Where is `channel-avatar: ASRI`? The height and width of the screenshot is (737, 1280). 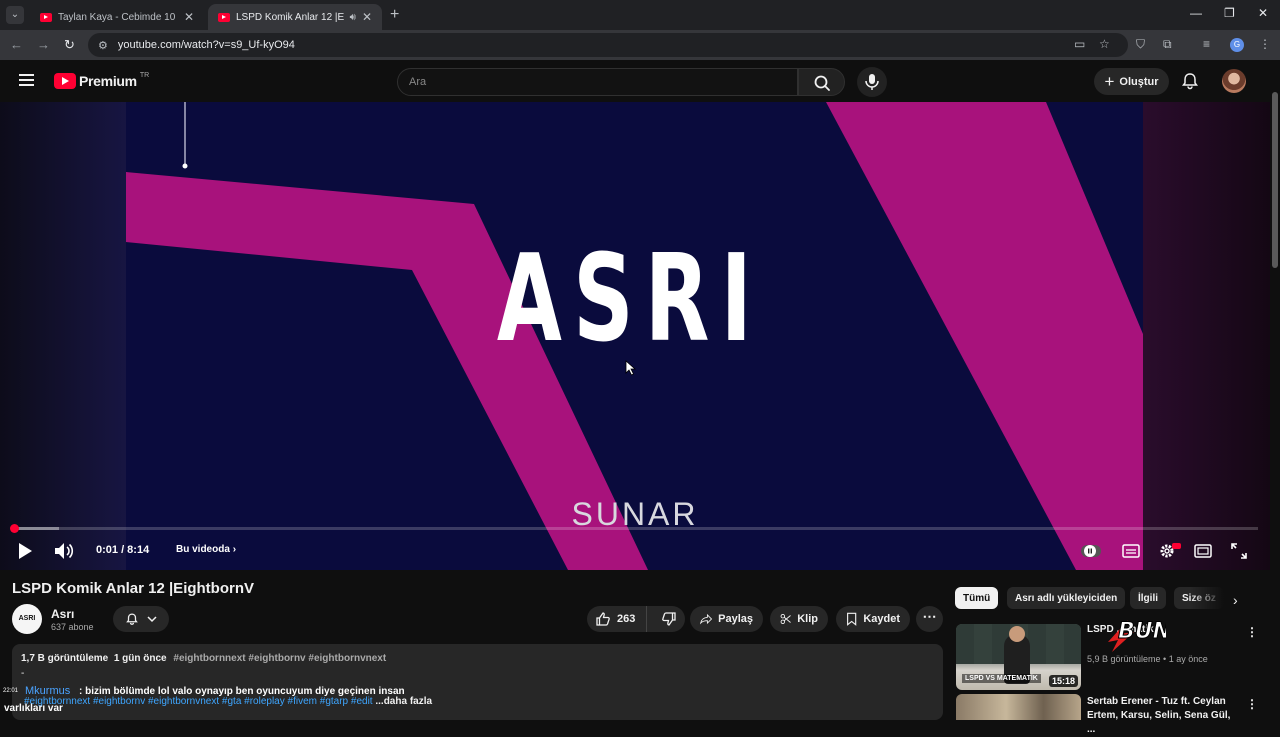
channel-avatar: ASRI is located at coordinates (27, 619).